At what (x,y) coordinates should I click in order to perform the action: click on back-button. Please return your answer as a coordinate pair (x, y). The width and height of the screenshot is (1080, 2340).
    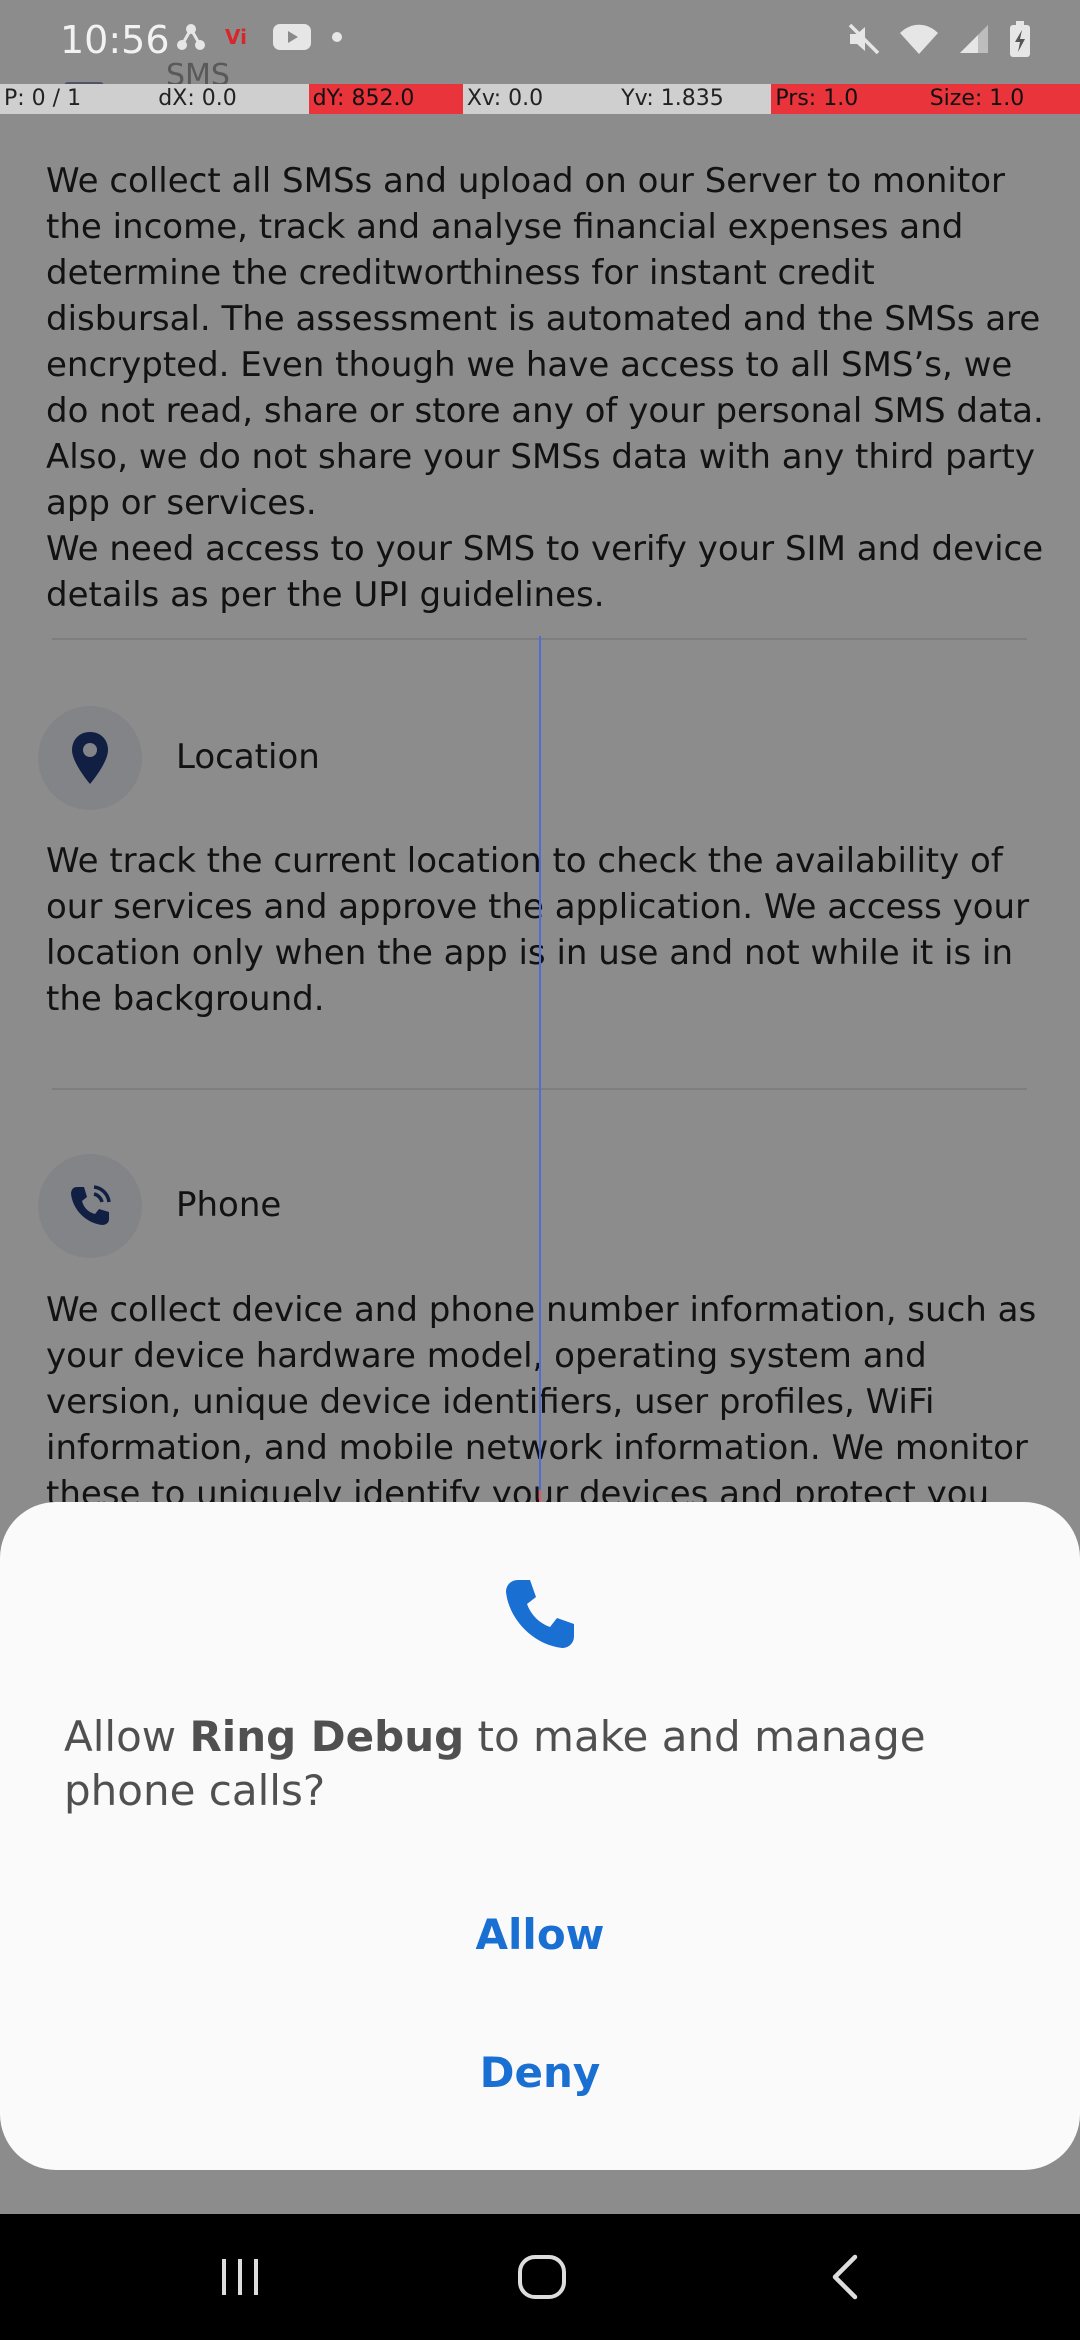
    Looking at the image, I should click on (845, 2277).